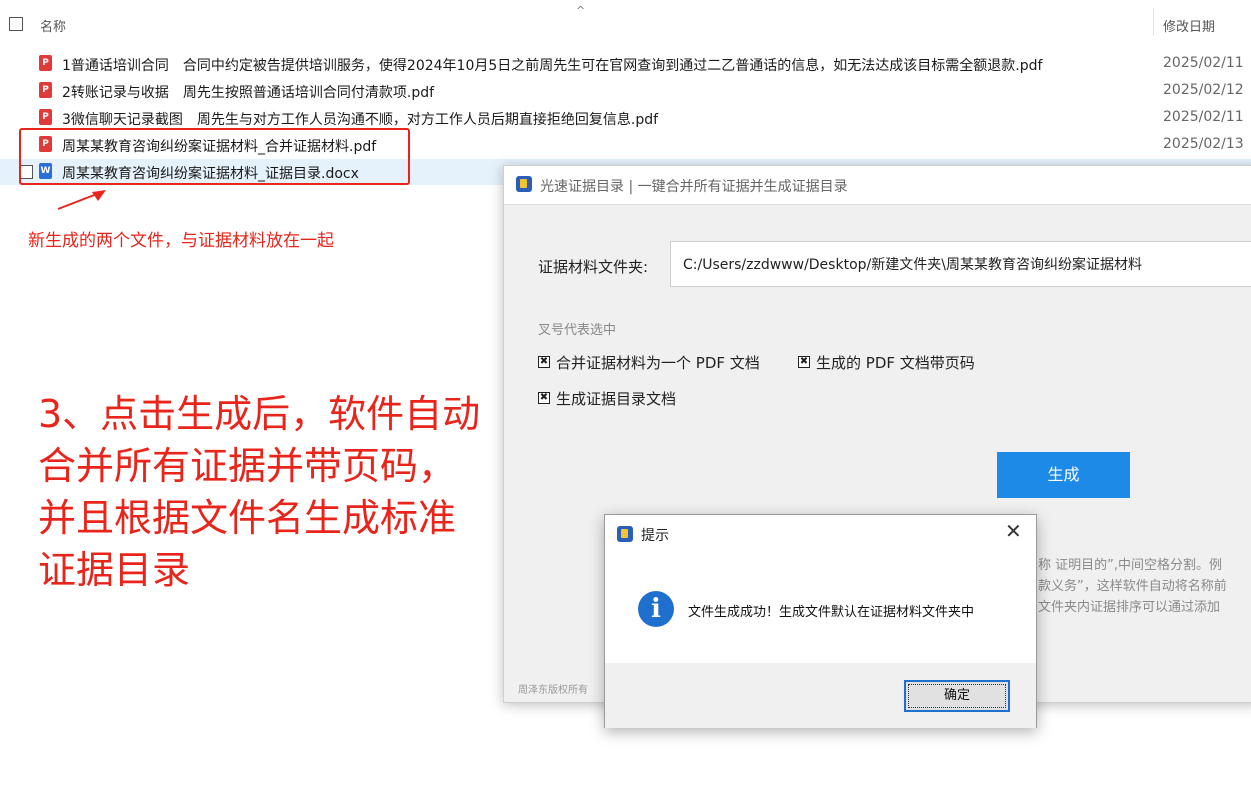 The height and width of the screenshot is (796, 1251). What do you see at coordinates (247, 518) in the screenshot?
I see `annotation-line: 并且根据文件名生成标准` at bounding box center [247, 518].